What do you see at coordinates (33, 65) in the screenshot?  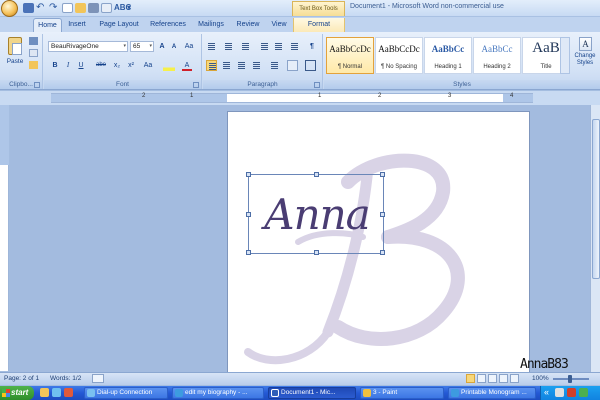 I see `format-painter-icon` at bounding box center [33, 65].